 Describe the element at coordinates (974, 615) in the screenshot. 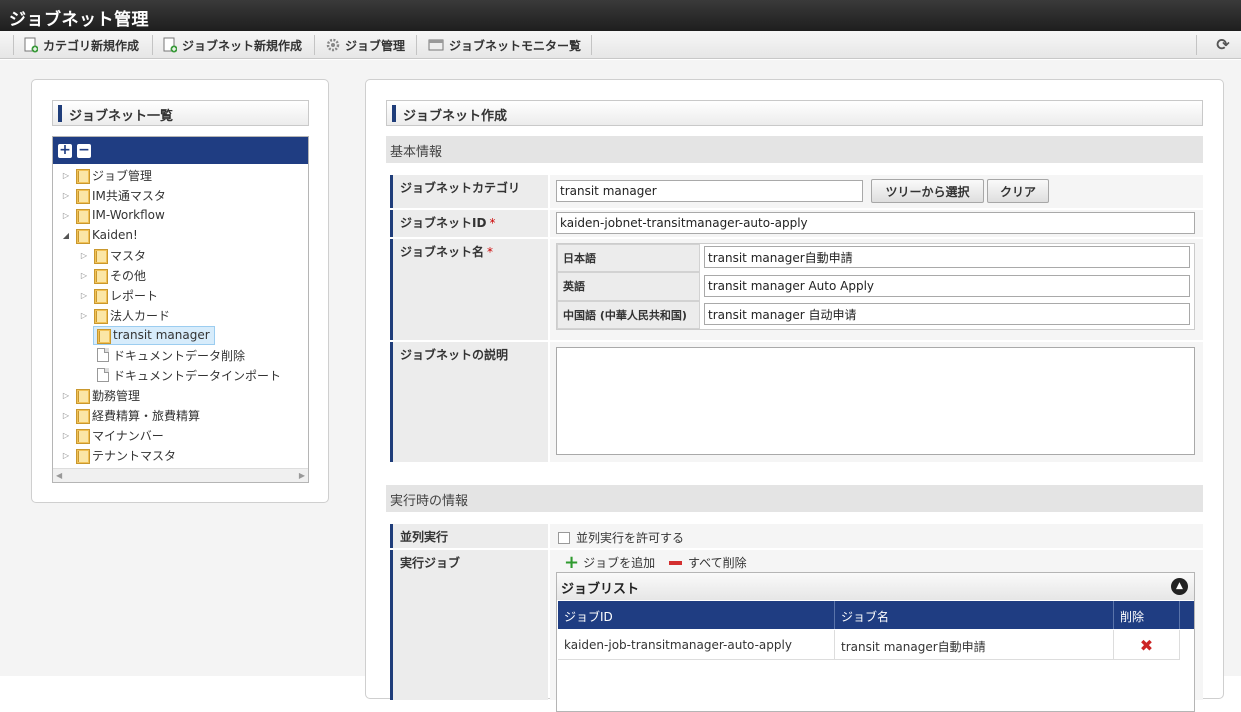

I see `col-header-job-name: ジョブ名` at that location.